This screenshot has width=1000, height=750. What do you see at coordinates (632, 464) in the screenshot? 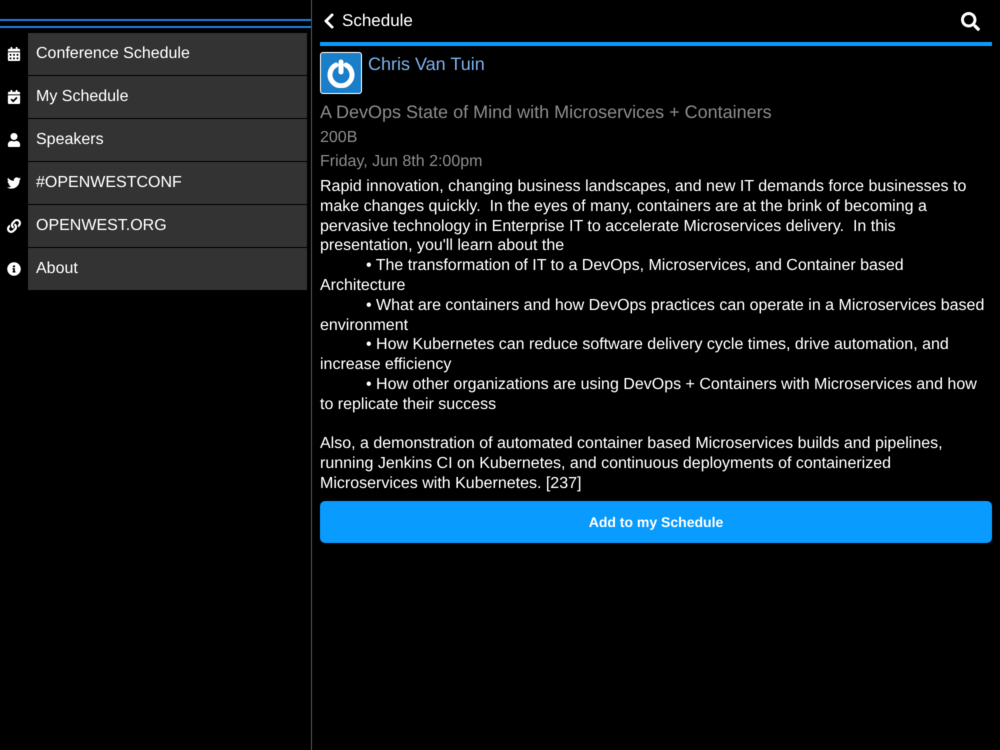
I see `description-paragraph: Also, a demonstration of automated container based Microservices builds and pipelines, running Jenkins CI on Kubernetes, and continuous deployments of containerized Microservices with Kubernetes. [237]` at bounding box center [632, 464].